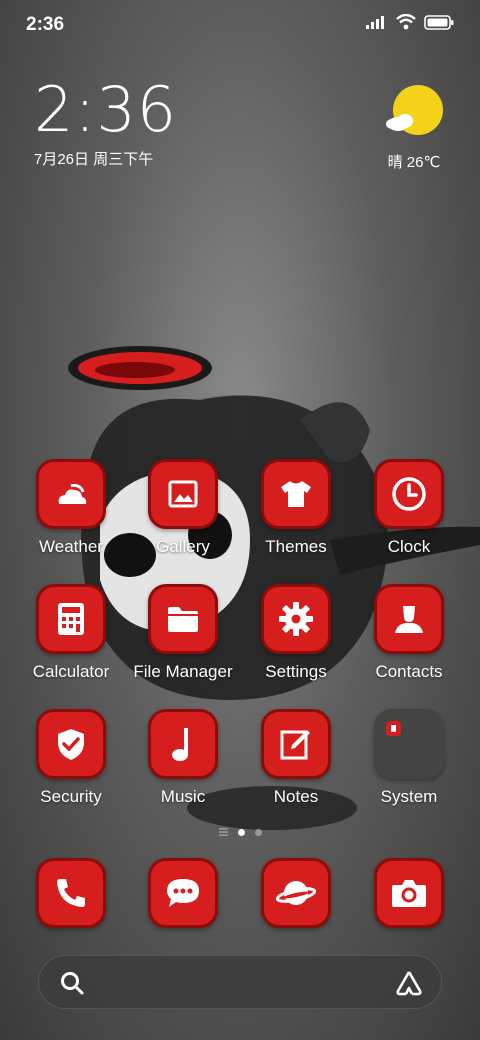 The width and height of the screenshot is (480, 1040). Describe the element at coordinates (72, 983) in the screenshot. I see `search-icon` at that location.